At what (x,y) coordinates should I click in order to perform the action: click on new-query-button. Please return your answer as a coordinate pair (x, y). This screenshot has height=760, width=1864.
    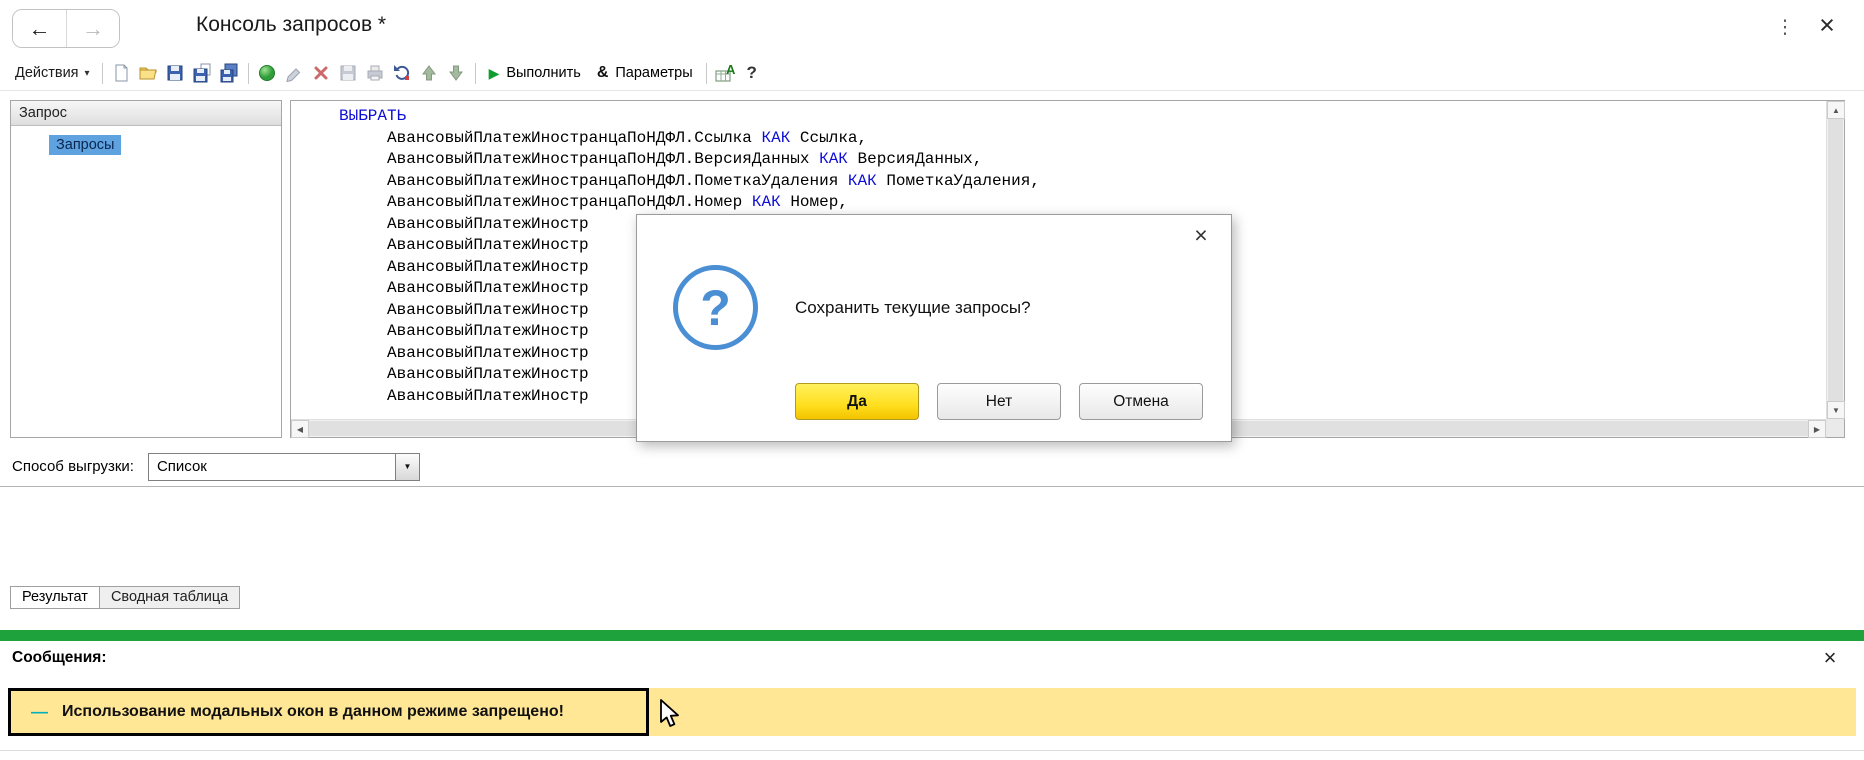
    Looking at the image, I should click on (121, 73).